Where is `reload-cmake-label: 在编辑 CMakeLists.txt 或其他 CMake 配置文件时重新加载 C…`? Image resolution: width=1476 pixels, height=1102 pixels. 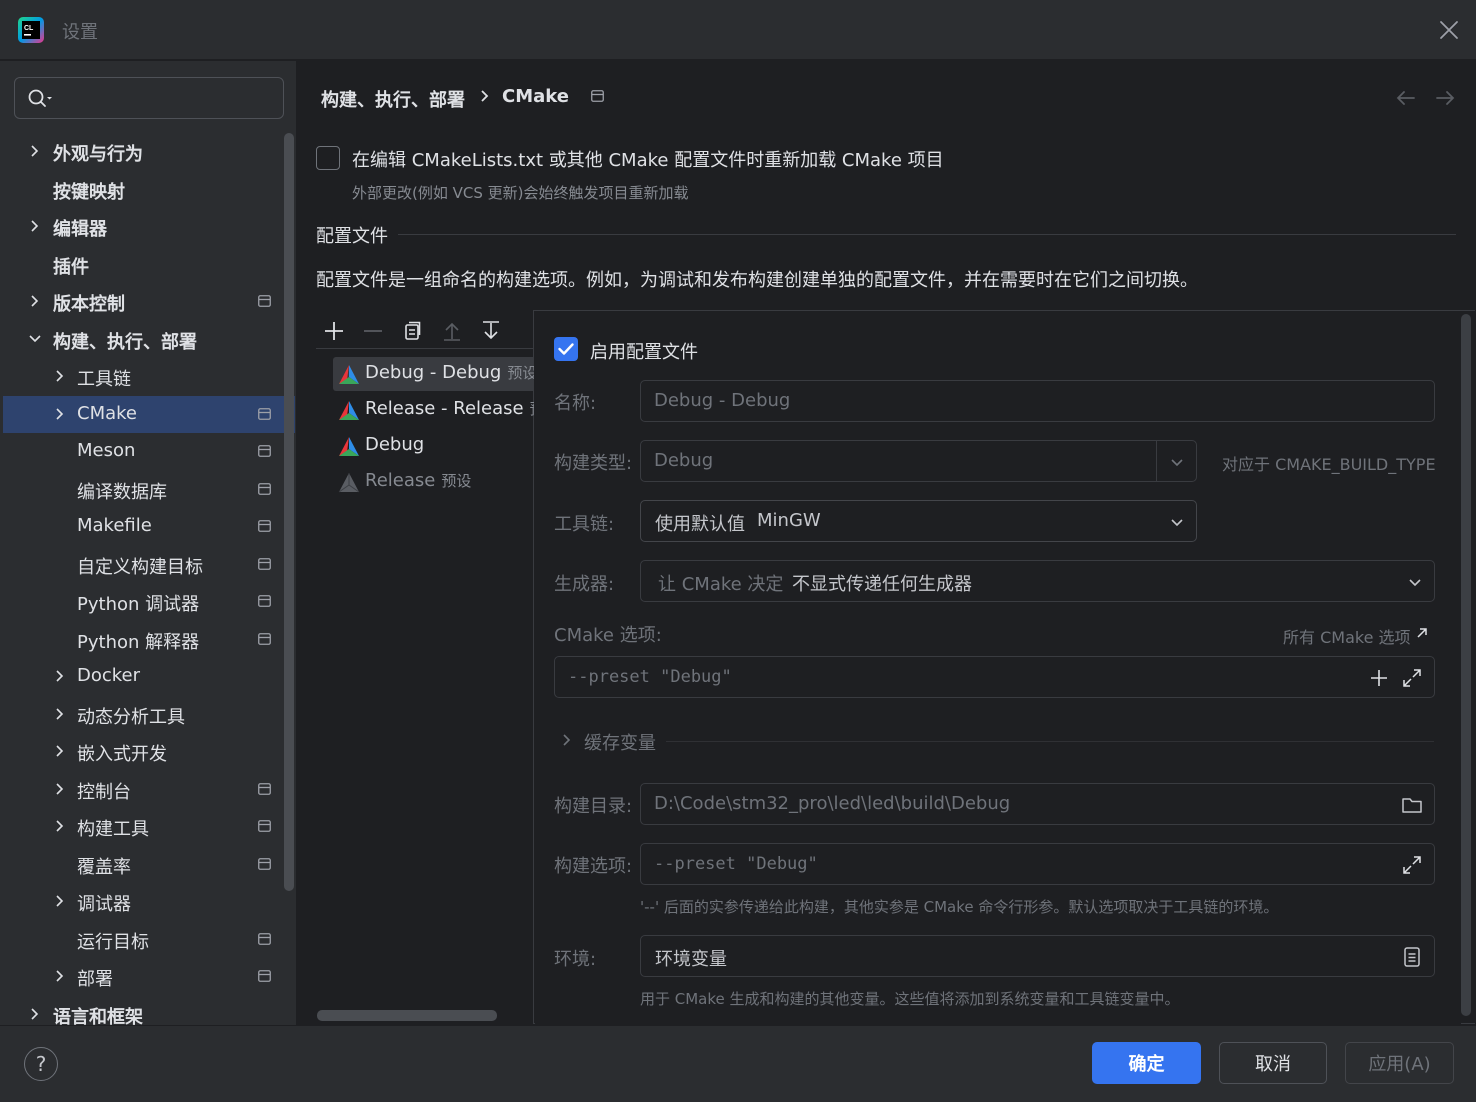 reload-cmake-label: 在编辑 CMakeLists.txt 或其他 CMake 配置文件时重新加载 C… is located at coordinates (648, 159).